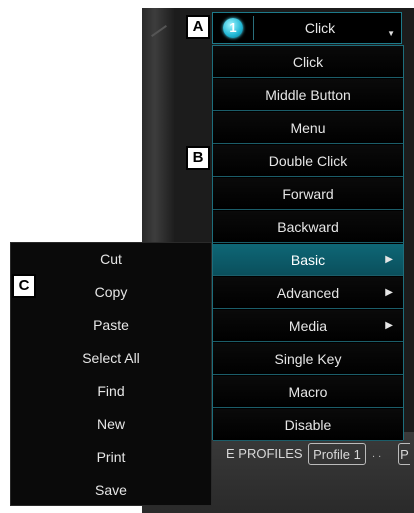 The height and width of the screenshot is (513, 414). Describe the element at coordinates (111, 358) in the screenshot. I see `submenu-item-select-all: Select All` at that location.